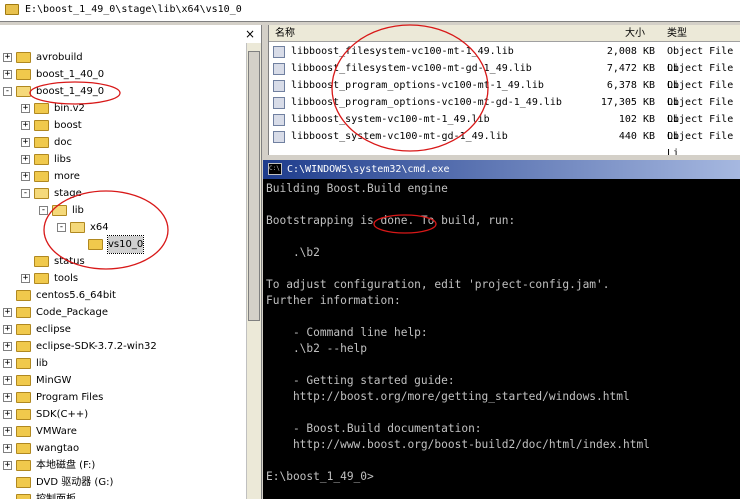  I want to click on address-bar: E:\boost_1_49_0\stage\lib\x64\vs10_0, so click(370, 11).